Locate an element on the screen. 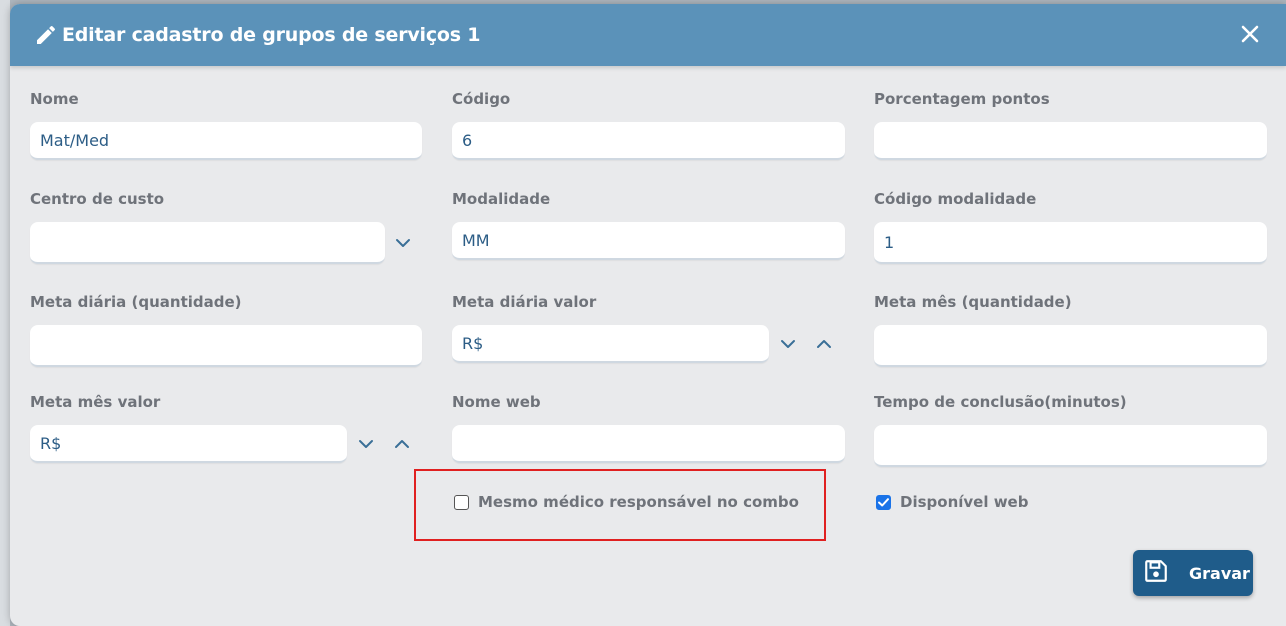  meta-diaria-valor-input: R$ is located at coordinates (610, 344).